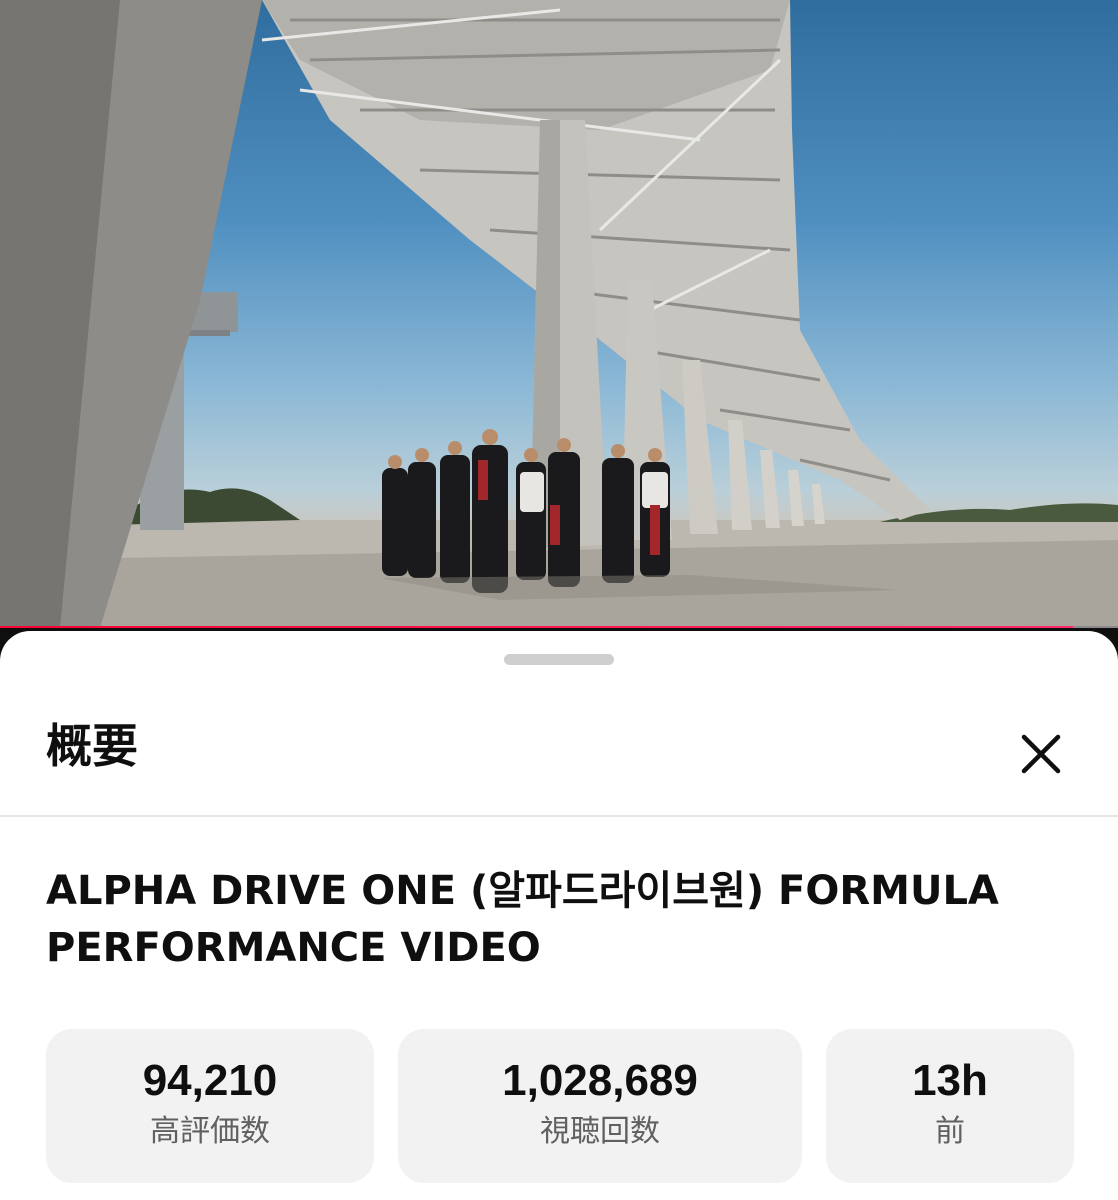  What do you see at coordinates (950, 1131) in the screenshot?
I see `upload-time-label: 前` at bounding box center [950, 1131].